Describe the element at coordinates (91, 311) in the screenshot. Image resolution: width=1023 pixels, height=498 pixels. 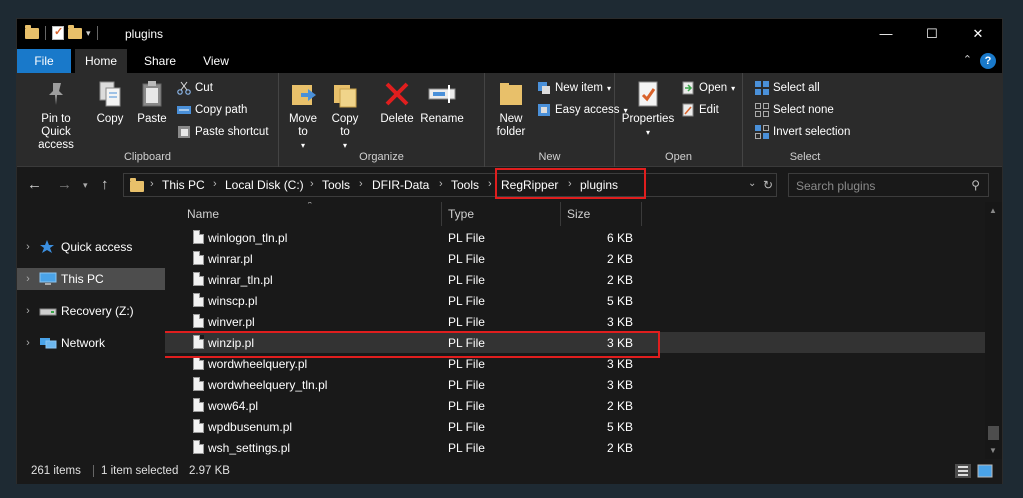
I see `nav-item-recovery: › Recovery (Z:)` at that location.